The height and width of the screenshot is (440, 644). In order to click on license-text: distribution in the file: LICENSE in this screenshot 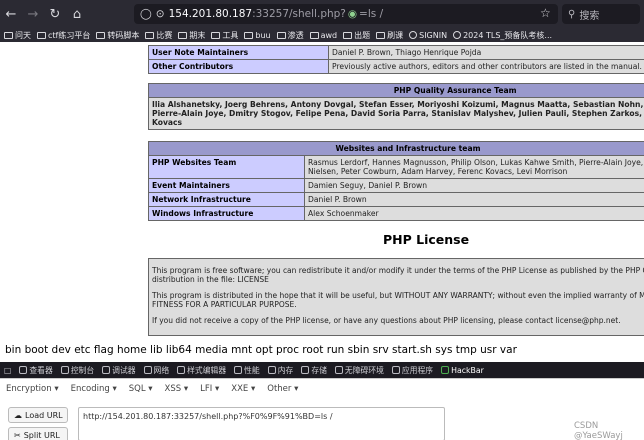, I will do `click(210, 280)`.